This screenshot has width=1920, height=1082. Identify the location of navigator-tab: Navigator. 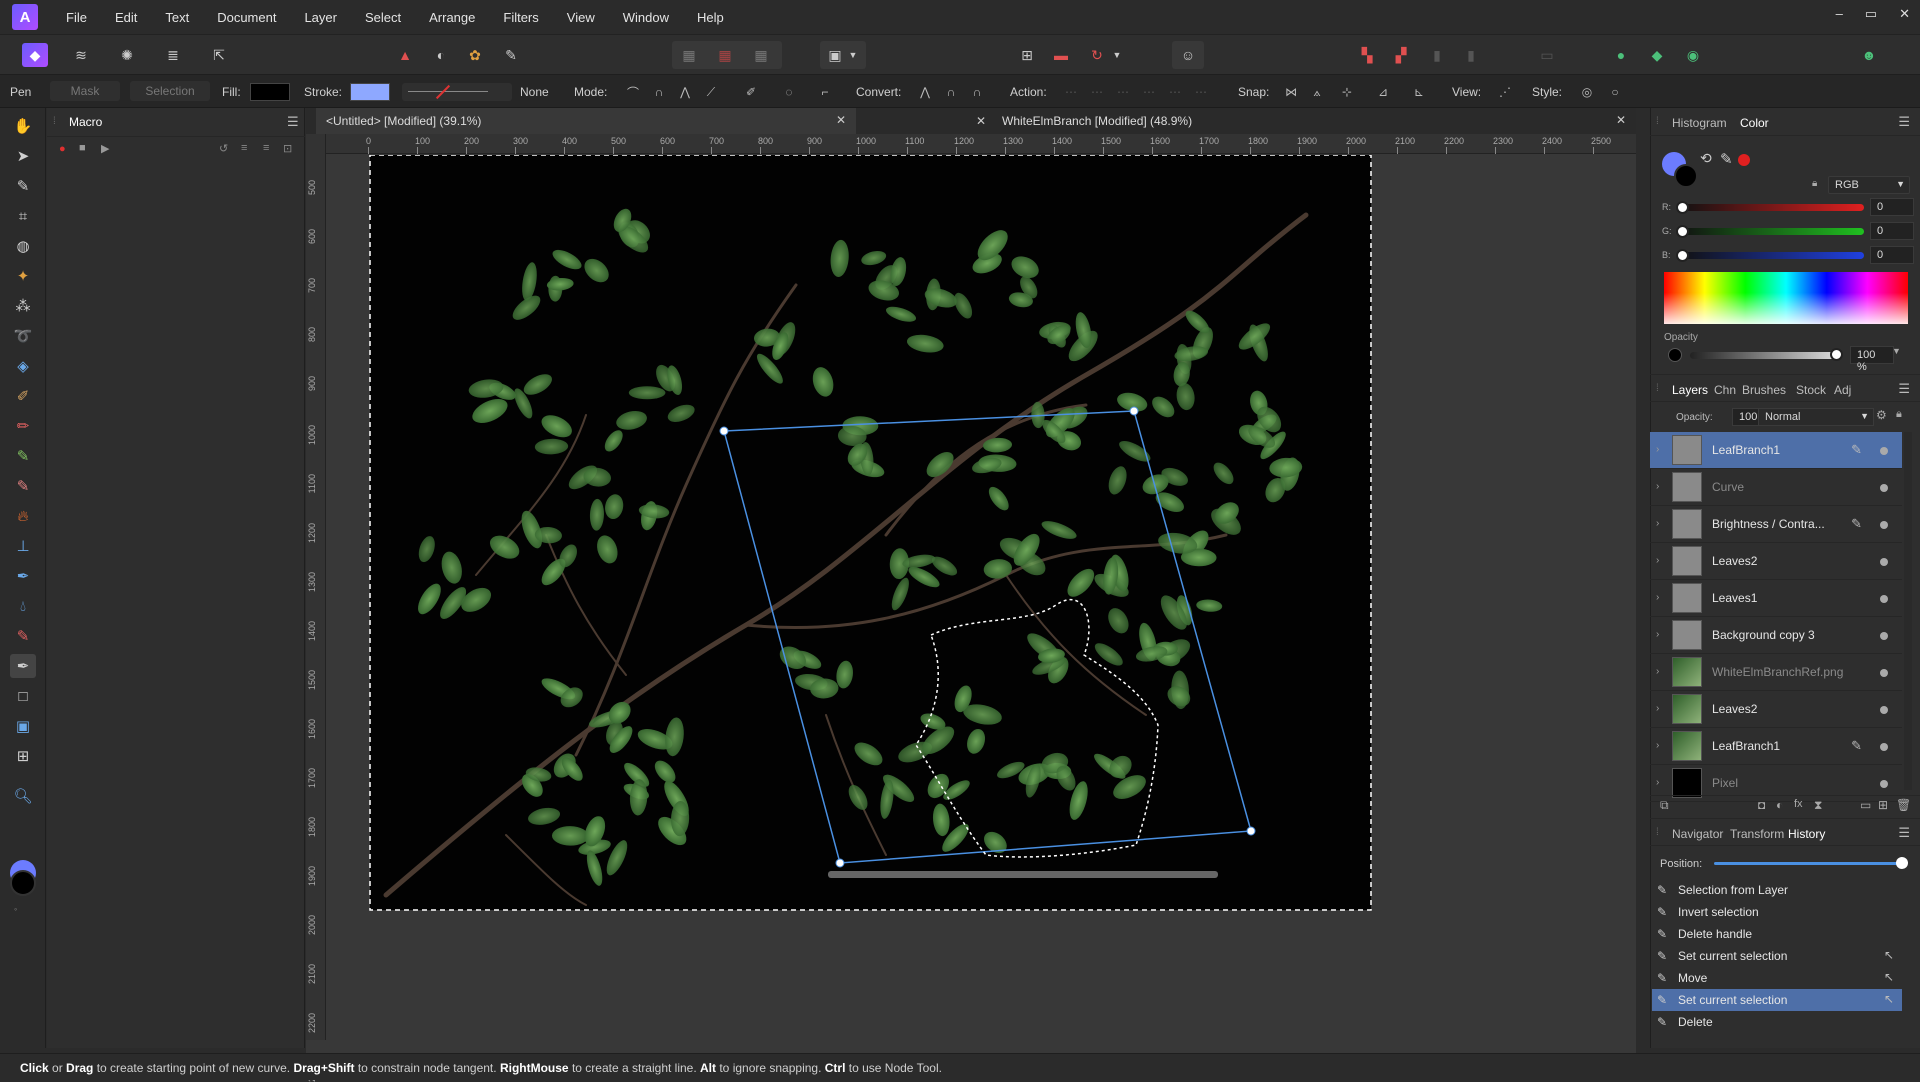
(1697, 834).